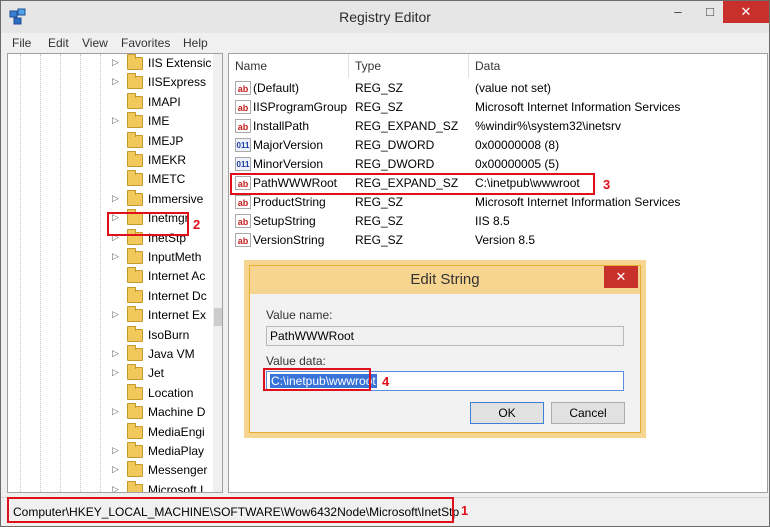  What do you see at coordinates (108, 257) in the screenshot?
I see `tree-item: ▷ InputMeth` at bounding box center [108, 257].